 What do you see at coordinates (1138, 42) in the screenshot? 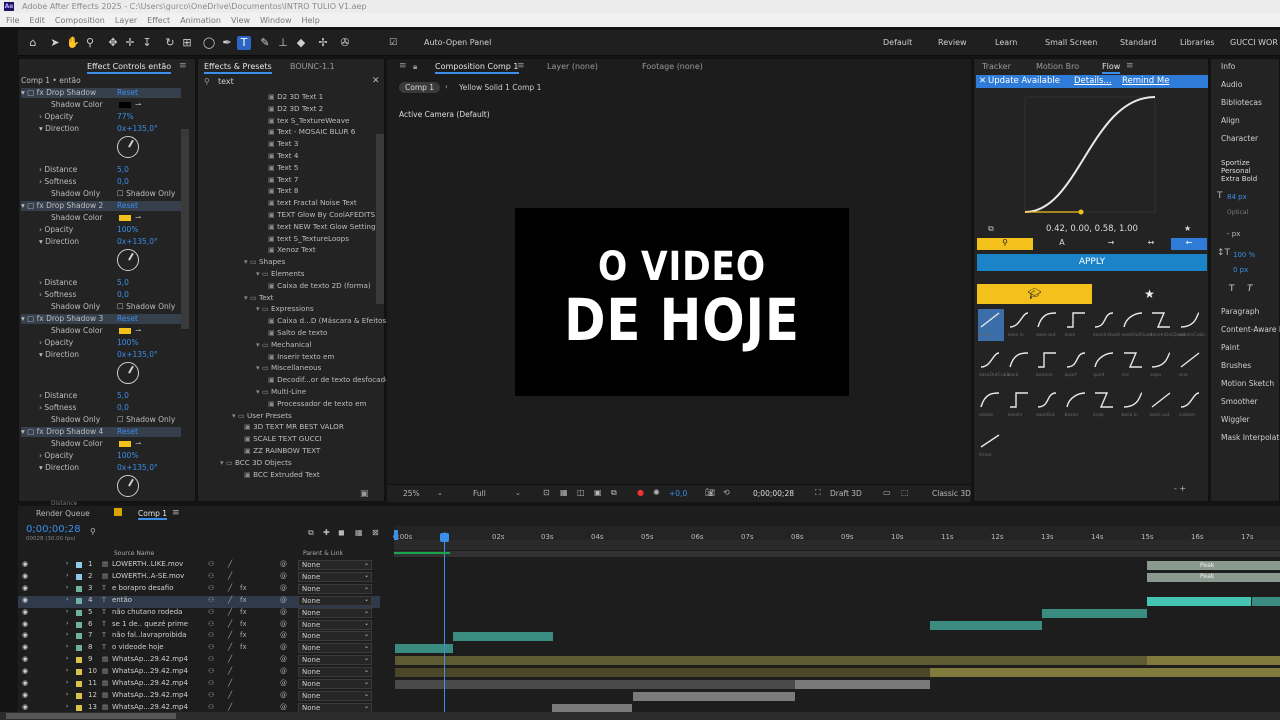
I see `workspace-standard: Standard` at bounding box center [1138, 42].